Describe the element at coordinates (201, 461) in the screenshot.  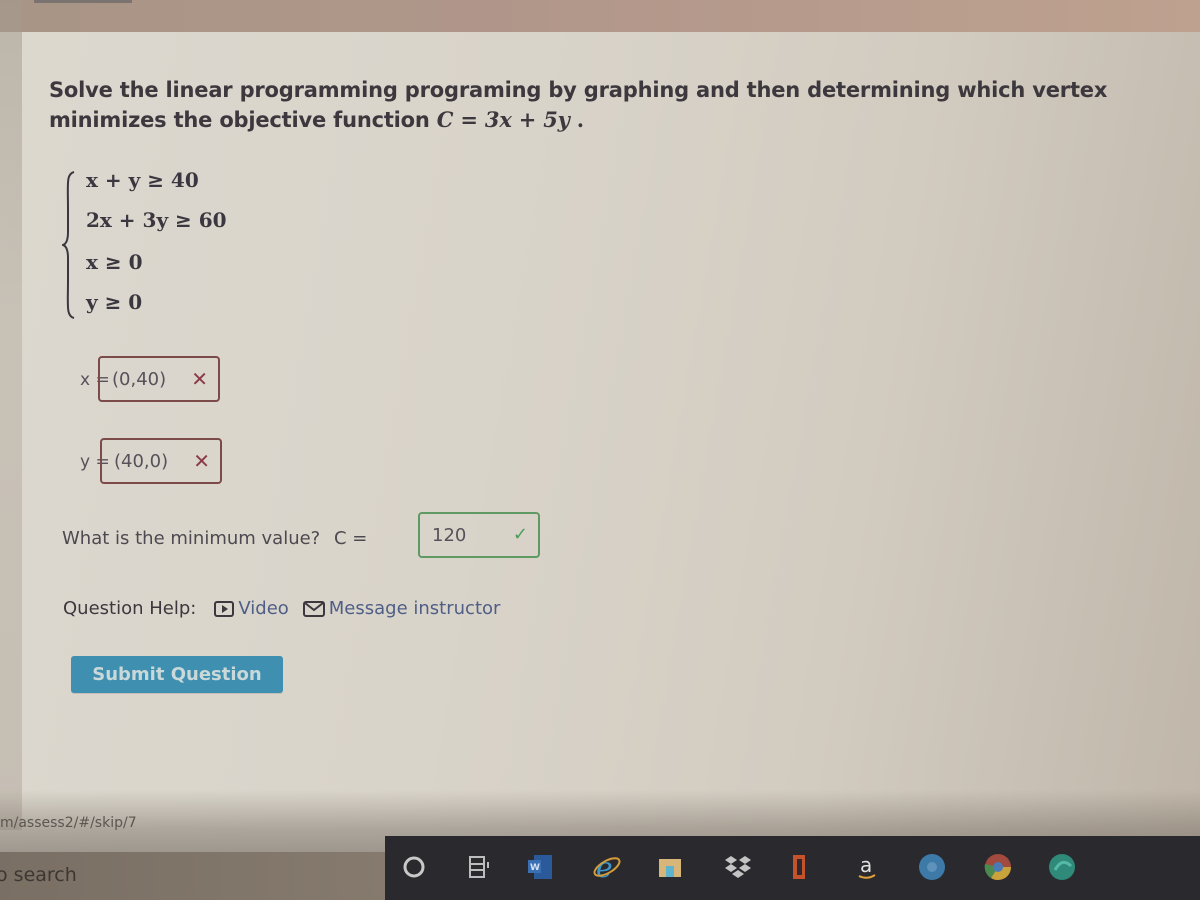
I see `incorrect-y-icon: ✕` at that location.